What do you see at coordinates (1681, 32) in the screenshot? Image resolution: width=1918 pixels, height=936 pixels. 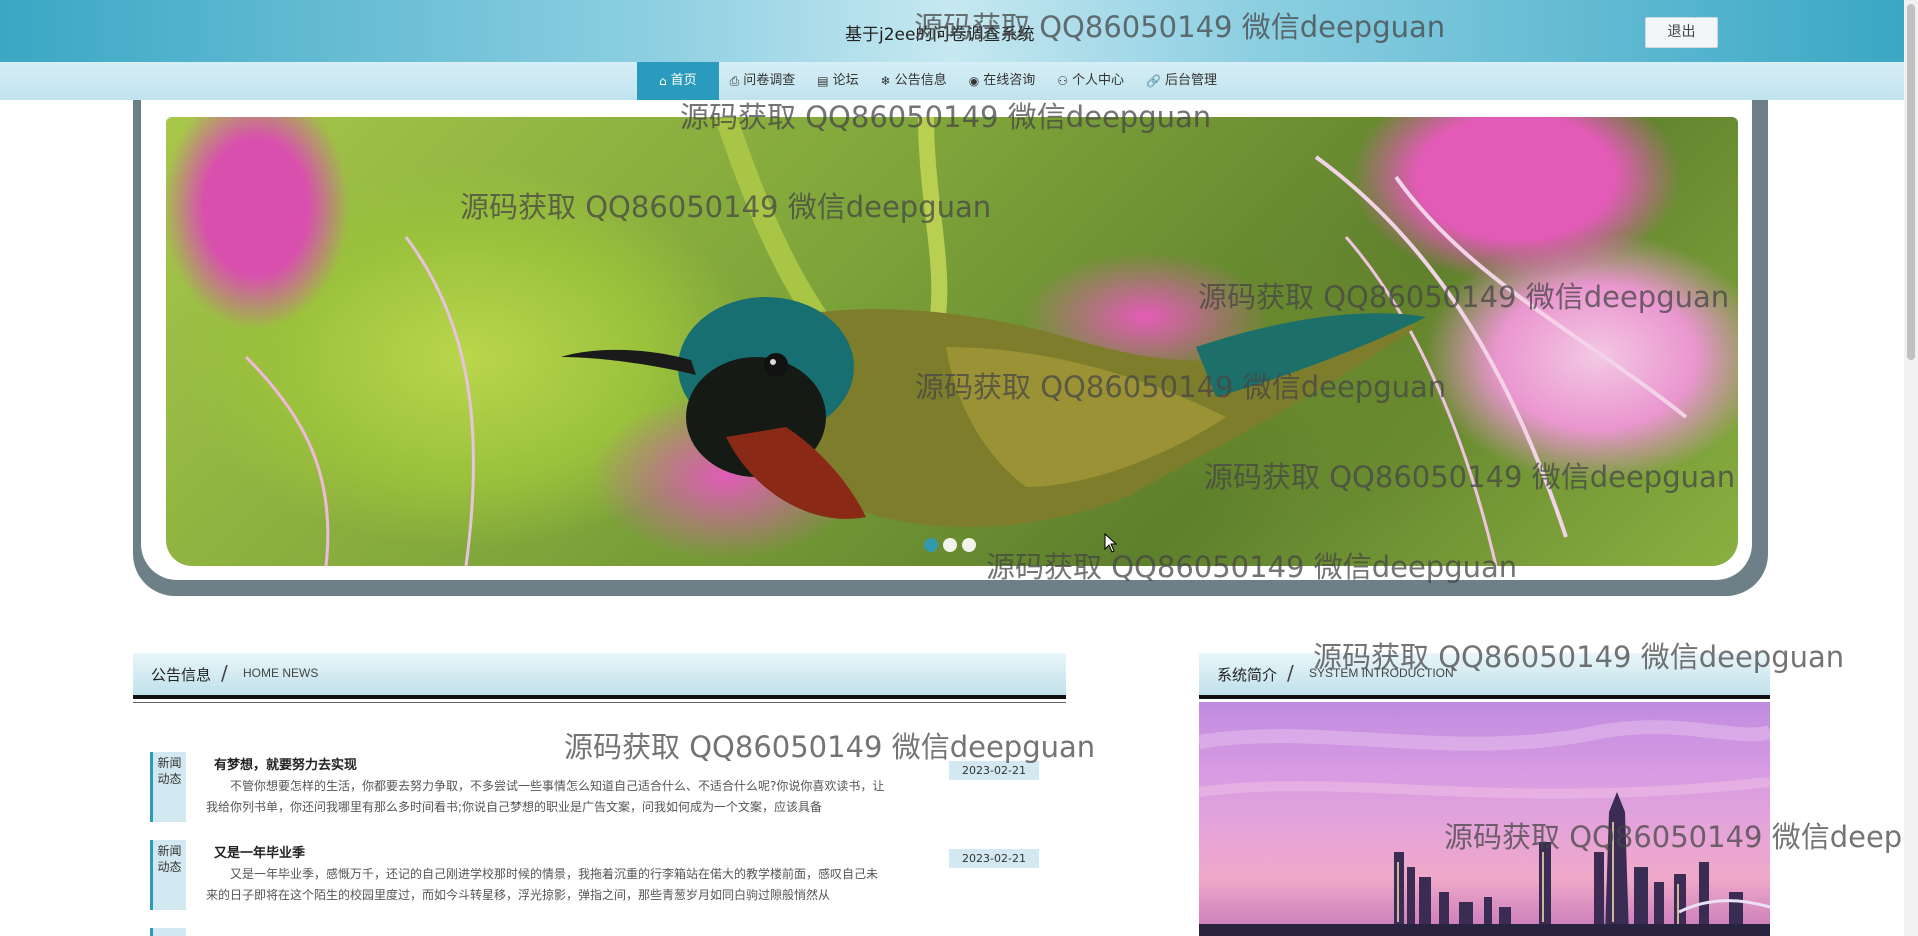 I see `logout-button: 退出` at bounding box center [1681, 32].